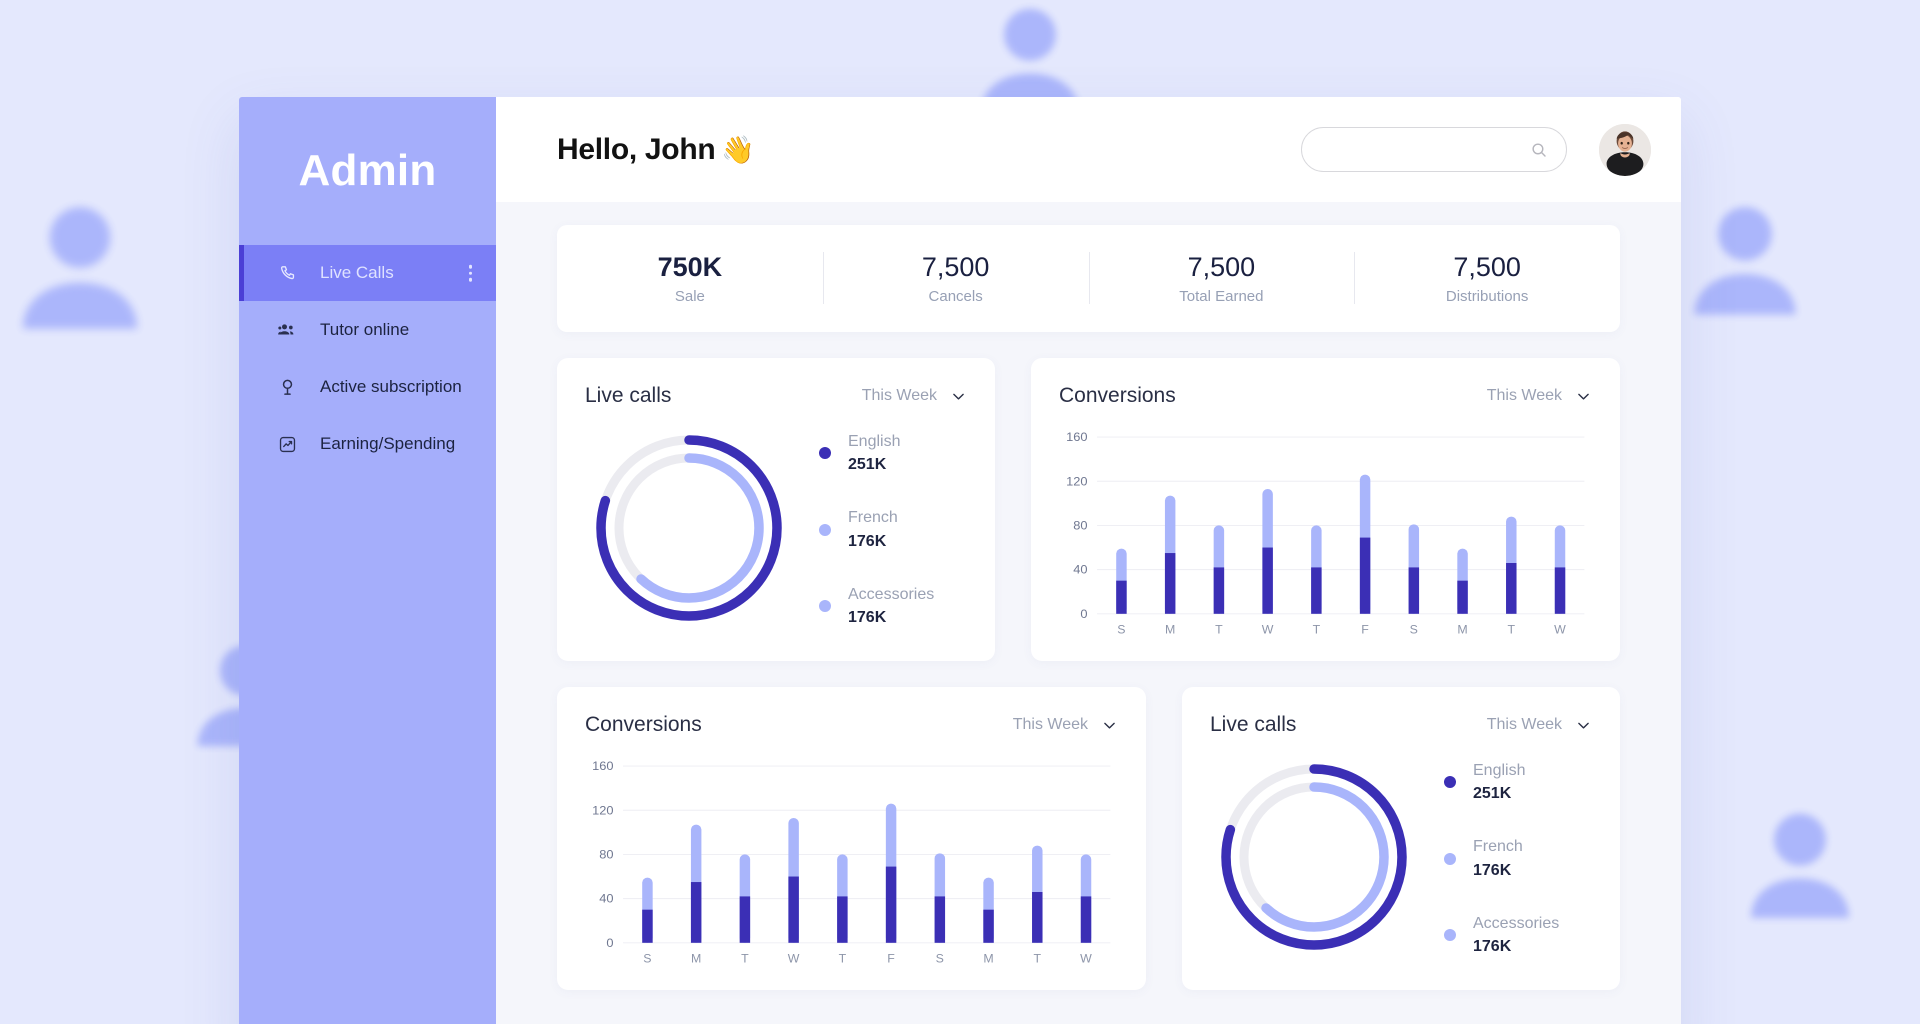  I want to click on sidebar-item-label: Tutor online, so click(365, 329).